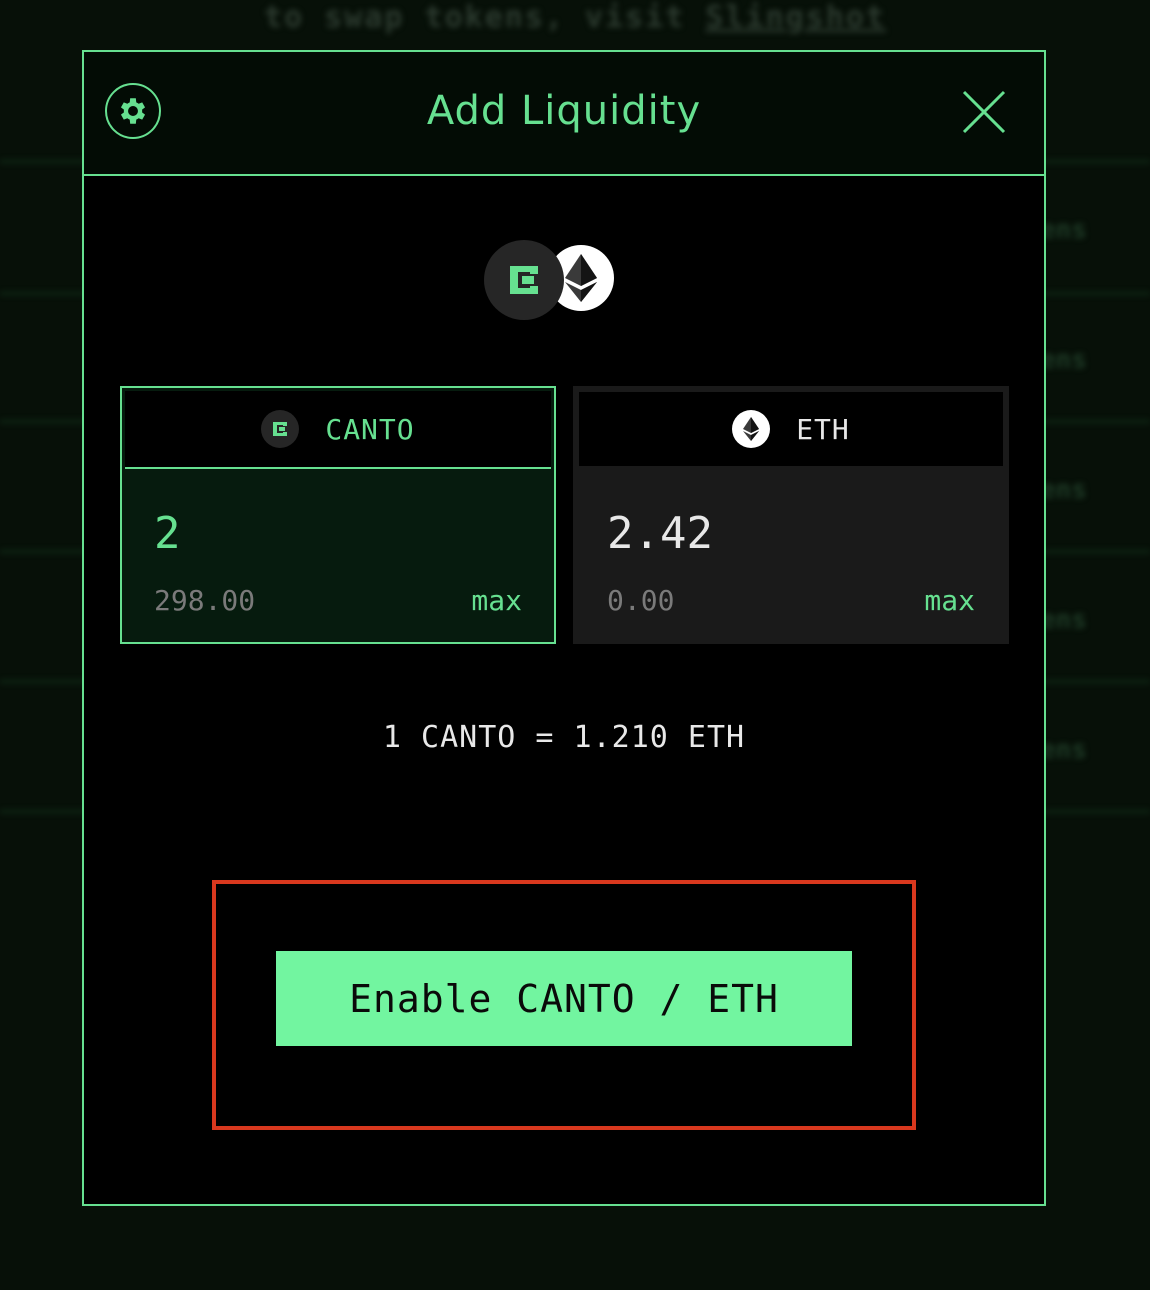 Image resolution: width=1150 pixels, height=1290 pixels. I want to click on close-button, so click(984, 112).